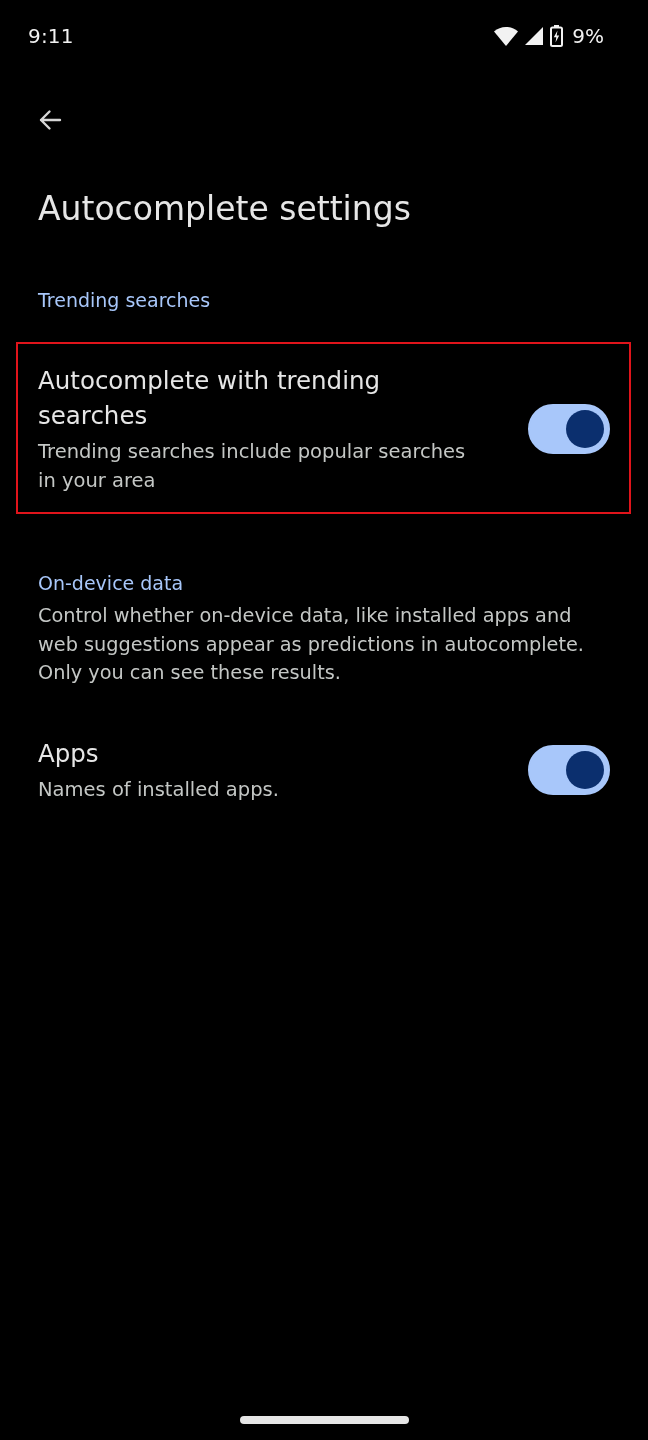  I want to click on setting-summary: Names of installed apps., so click(159, 789).